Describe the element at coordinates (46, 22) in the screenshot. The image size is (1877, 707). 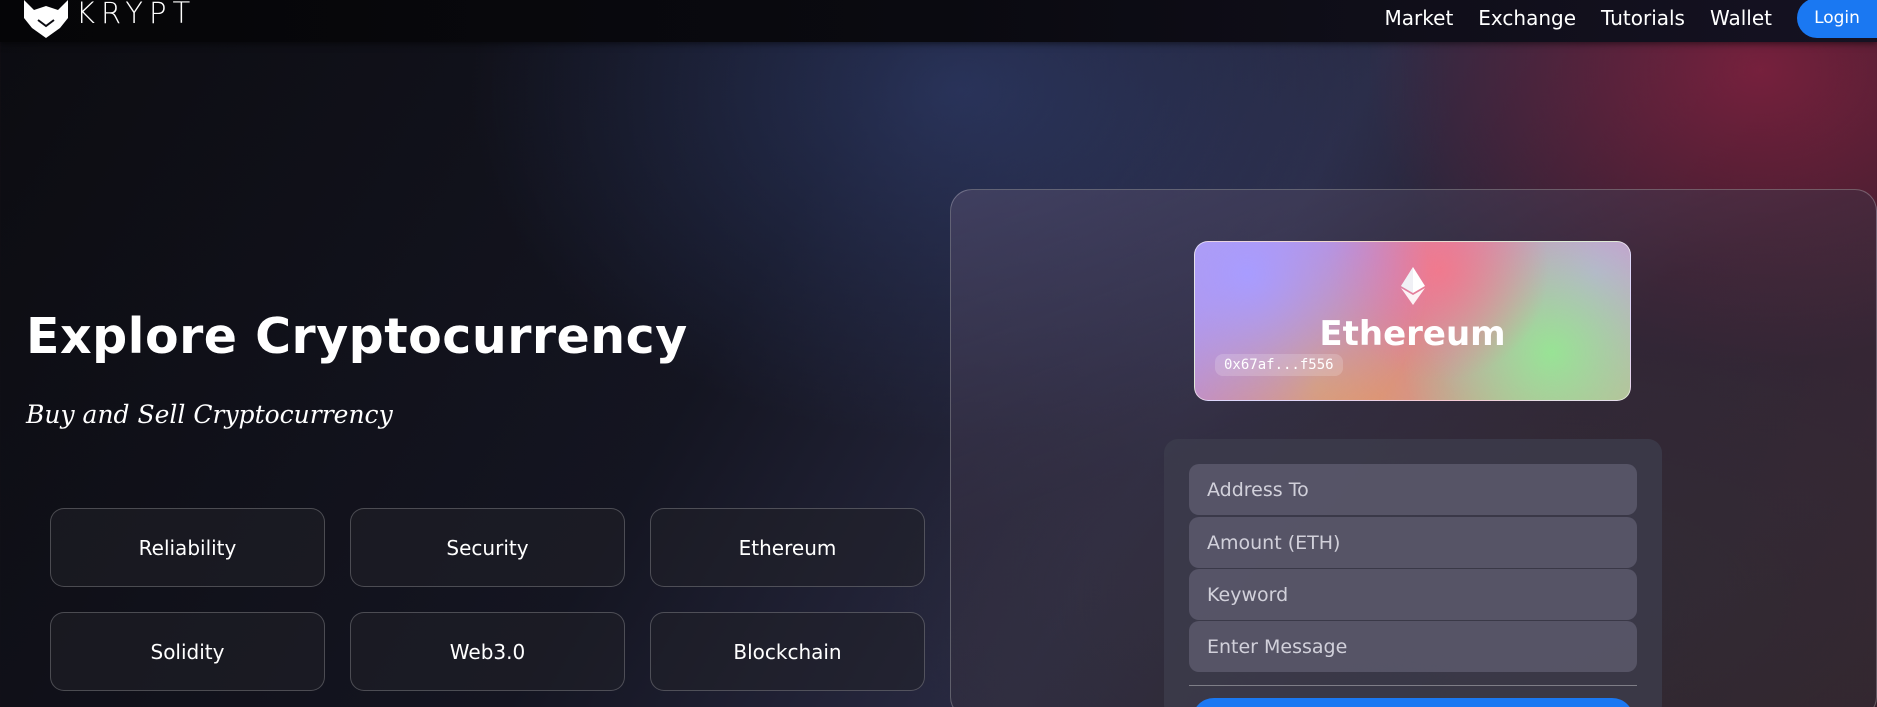
I see `fox-icon` at that location.